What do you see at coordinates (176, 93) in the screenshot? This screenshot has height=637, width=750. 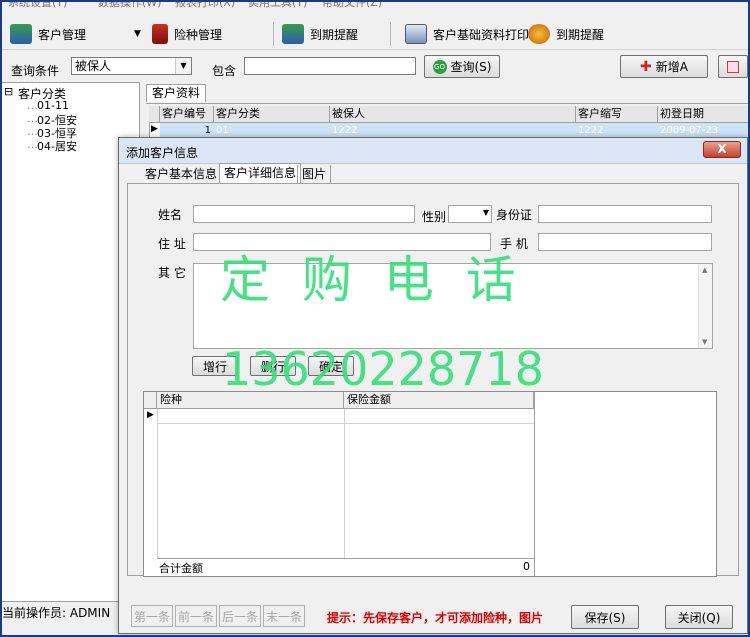 I see `tab-customer-data: 客户资料` at bounding box center [176, 93].